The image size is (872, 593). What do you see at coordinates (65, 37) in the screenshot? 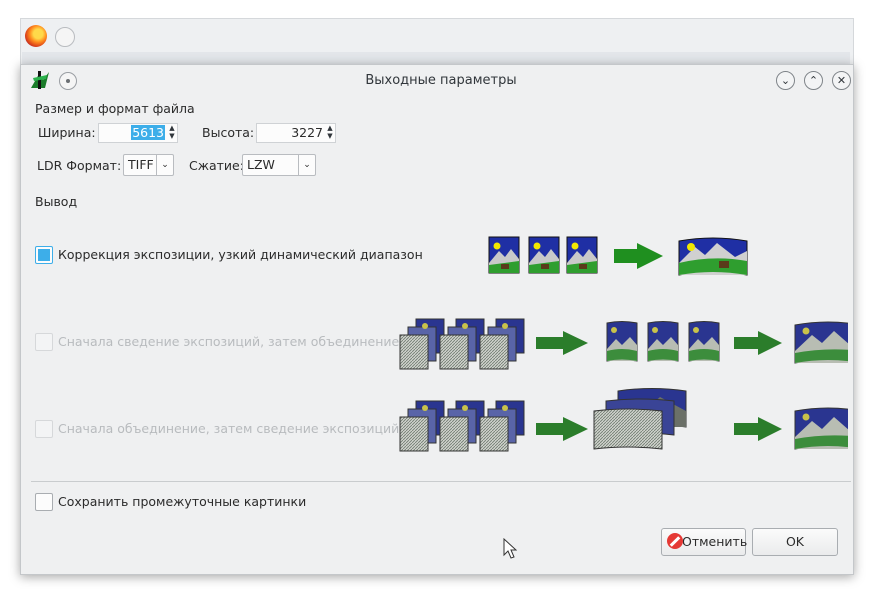
I see `background-window-button` at bounding box center [65, 37].